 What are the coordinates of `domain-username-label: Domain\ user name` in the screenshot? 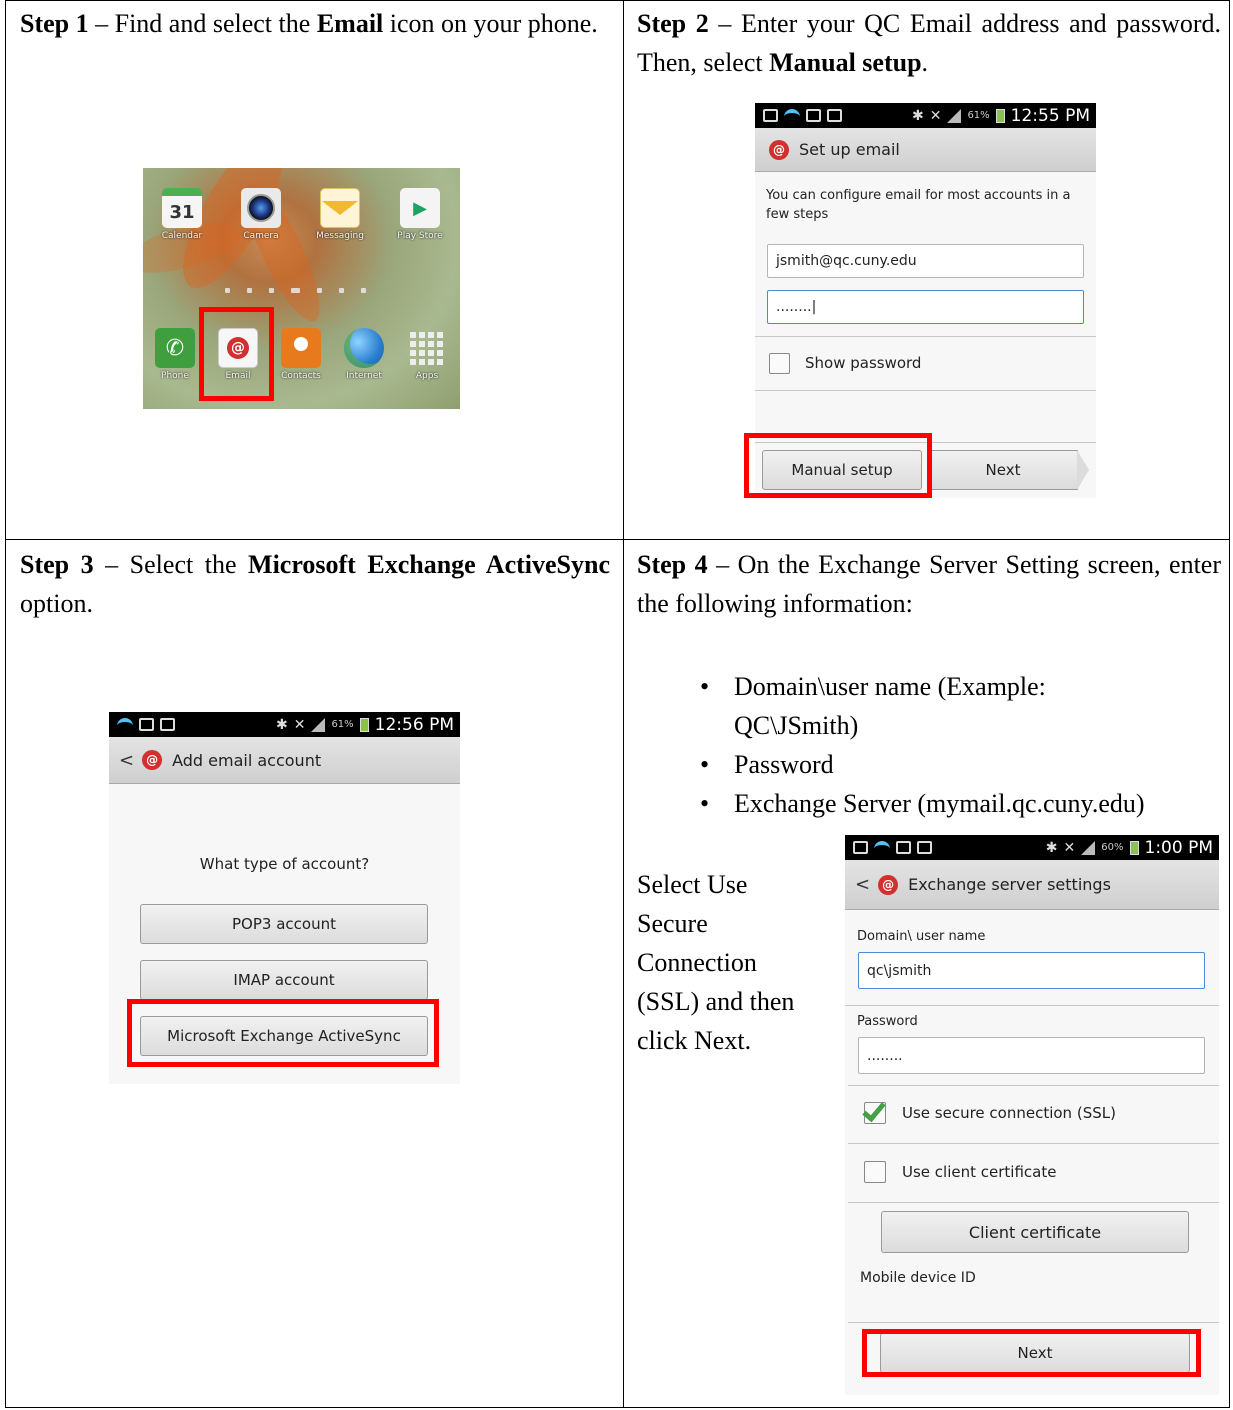 It's located at (921, 936).